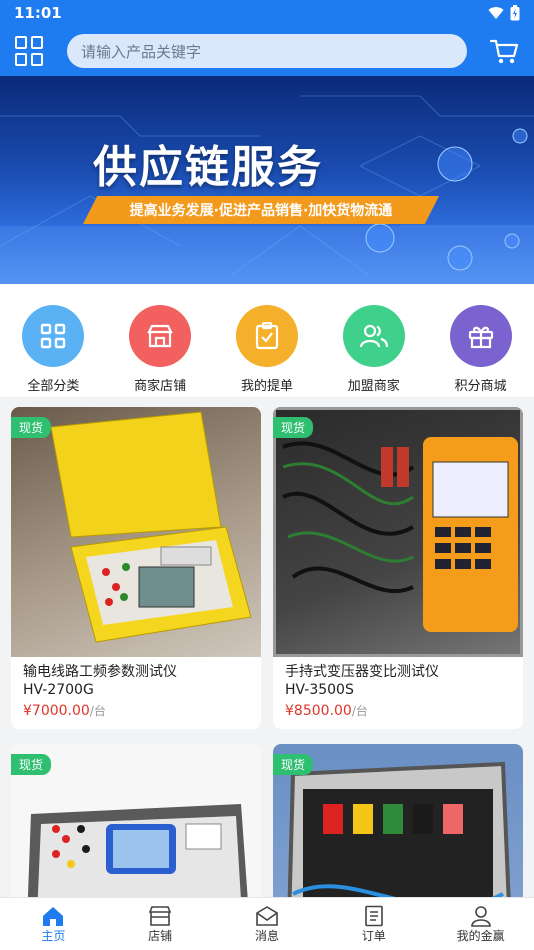 This screenshot has width=534, height=950. I want to click on tab-home: 主页, so click(53, 924).